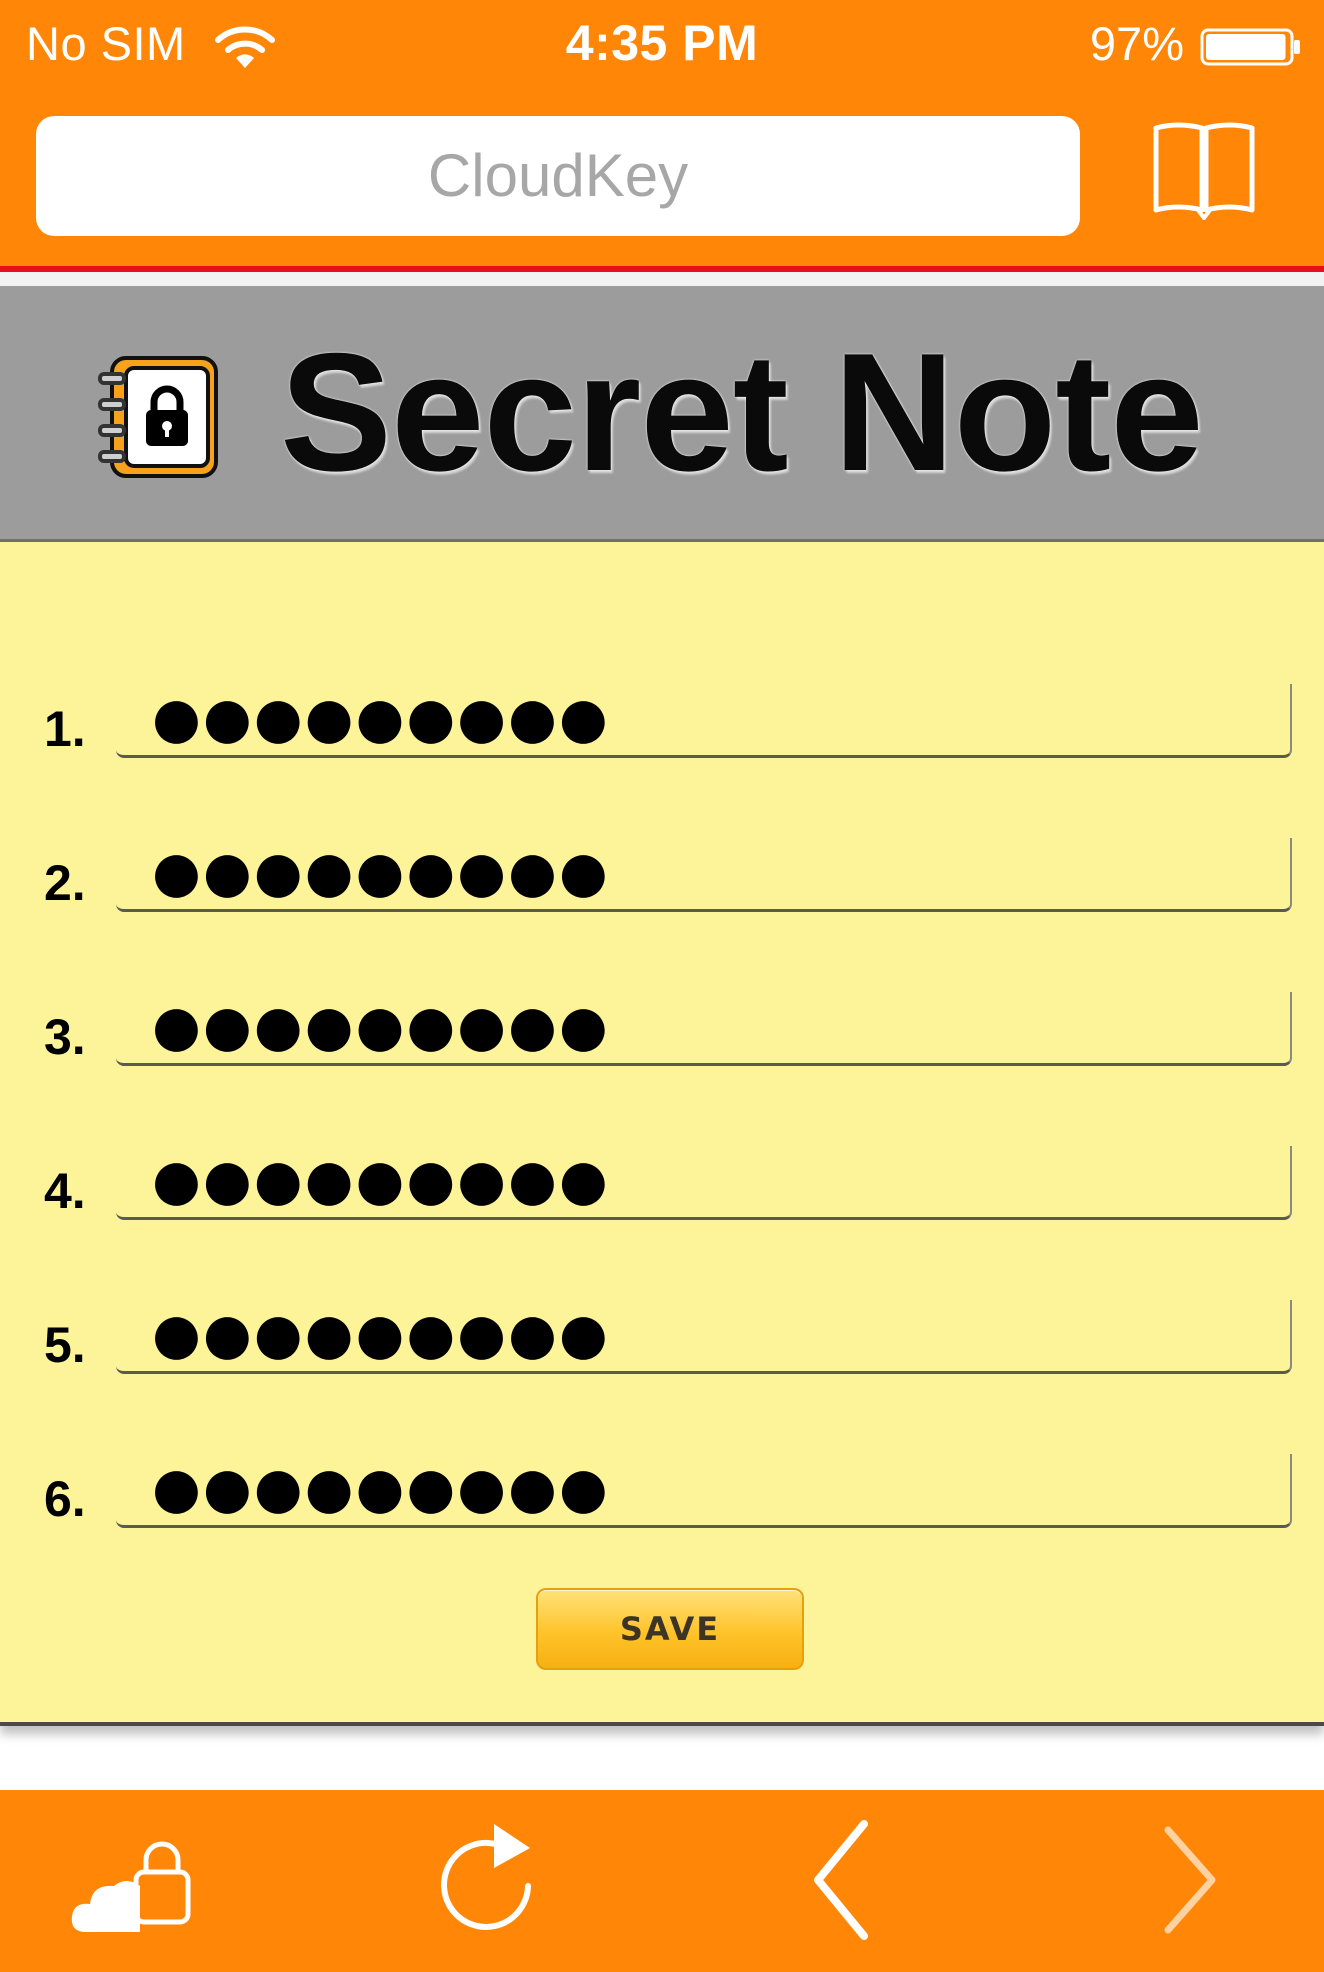 This screenshot has height=1972, width=1324. Describe the element at coordinates (704, 875) in the screenshot. I see `secret-field-2: ●●●●●●●●●` at that location.